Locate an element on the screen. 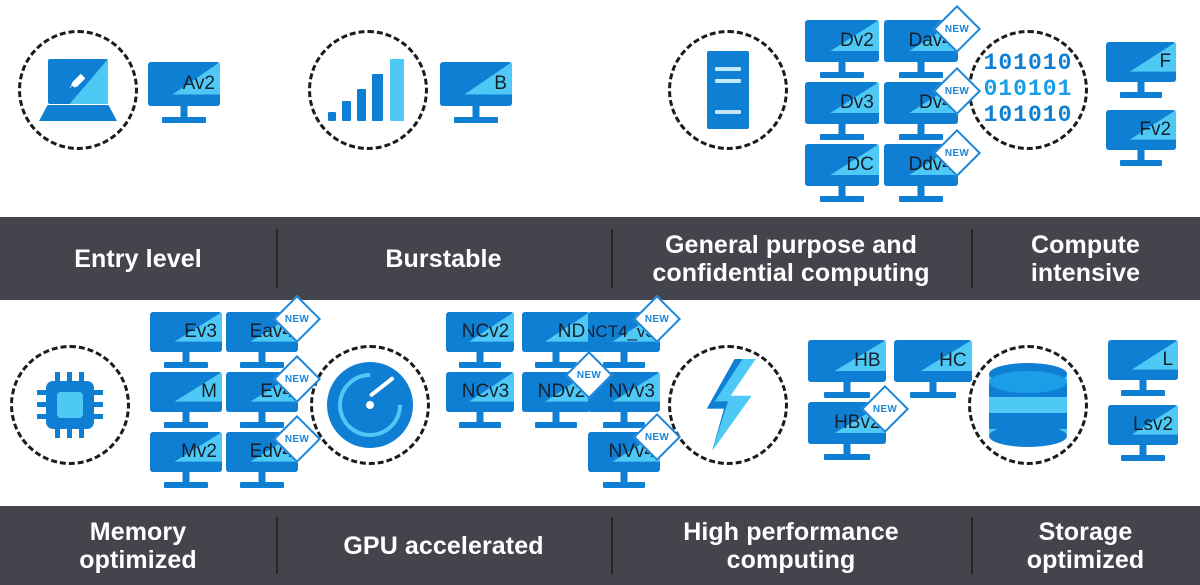 This screenshot has height=585, width=1200. vm-tile-Lsv2: Lsv2 is located at coordinates (1143, 433).